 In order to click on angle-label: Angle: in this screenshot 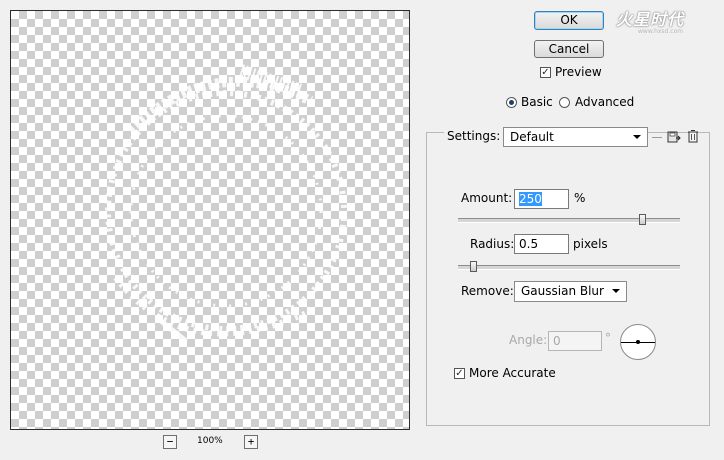, I will do `click(528, 340)`.